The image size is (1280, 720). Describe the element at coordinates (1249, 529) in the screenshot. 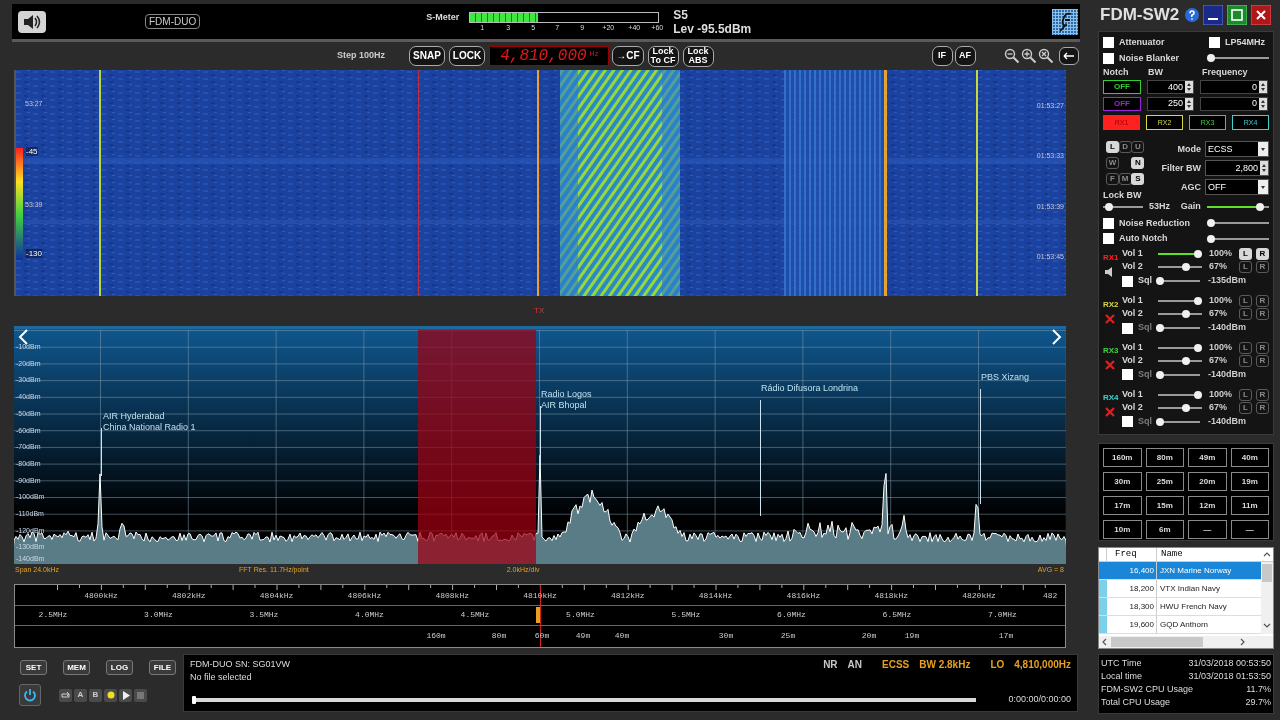

I see `band-button: —` at that location.